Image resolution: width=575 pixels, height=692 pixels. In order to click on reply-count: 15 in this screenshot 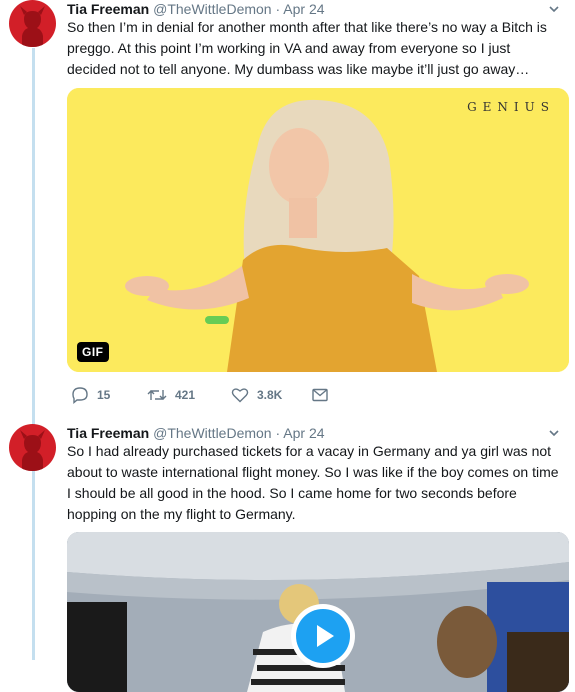, I will do `click(104, 395)`.